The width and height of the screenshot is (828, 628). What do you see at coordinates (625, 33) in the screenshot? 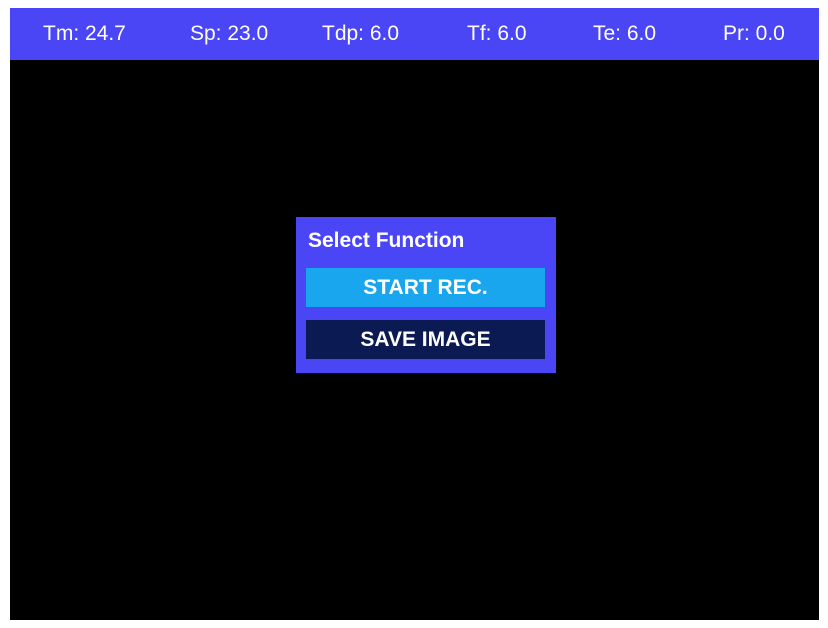
I see `status-te: Te: 6.0` at bounding box center [625, 33].